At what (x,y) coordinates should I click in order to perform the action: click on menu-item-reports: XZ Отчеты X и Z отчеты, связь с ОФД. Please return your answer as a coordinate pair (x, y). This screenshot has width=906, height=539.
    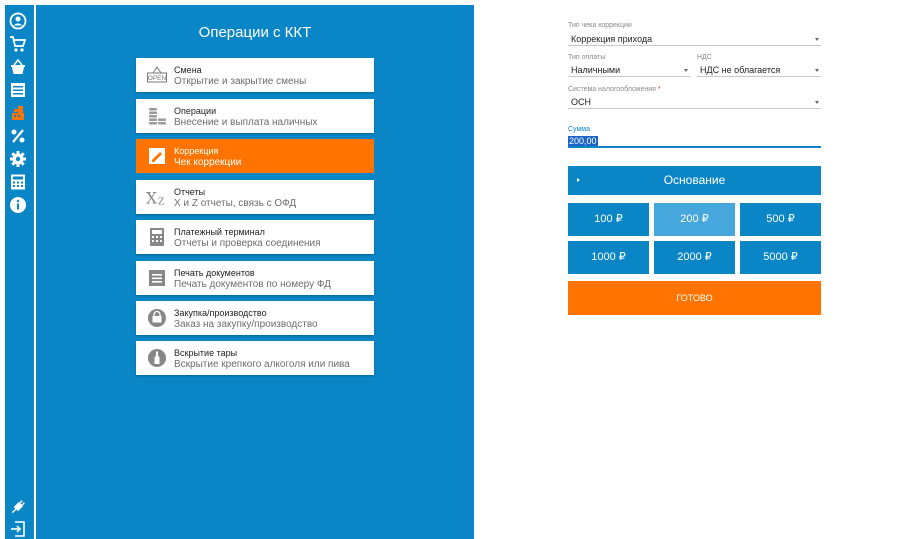
    Looking at the image, I should click on (255, 197).